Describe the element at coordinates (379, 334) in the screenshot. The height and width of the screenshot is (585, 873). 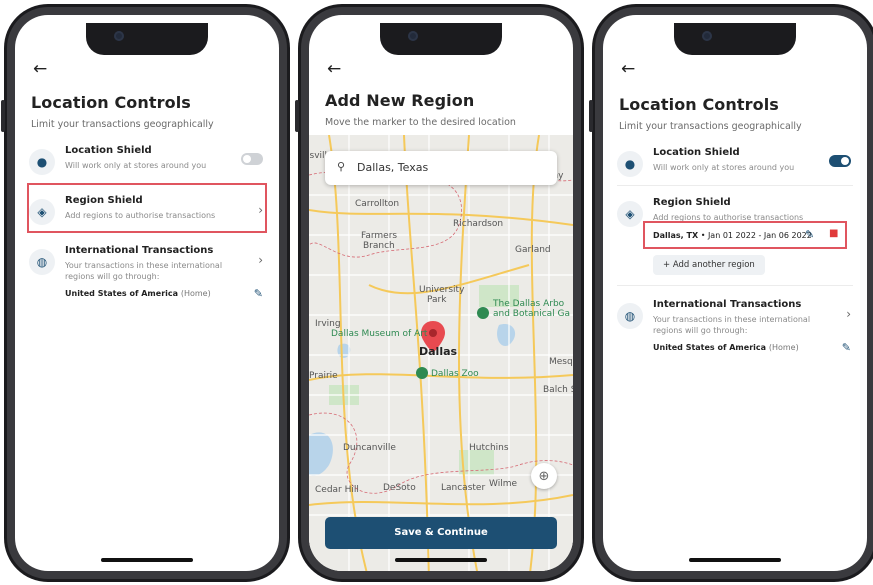
I see `map-label: Dallas Museum of Art` at that location.